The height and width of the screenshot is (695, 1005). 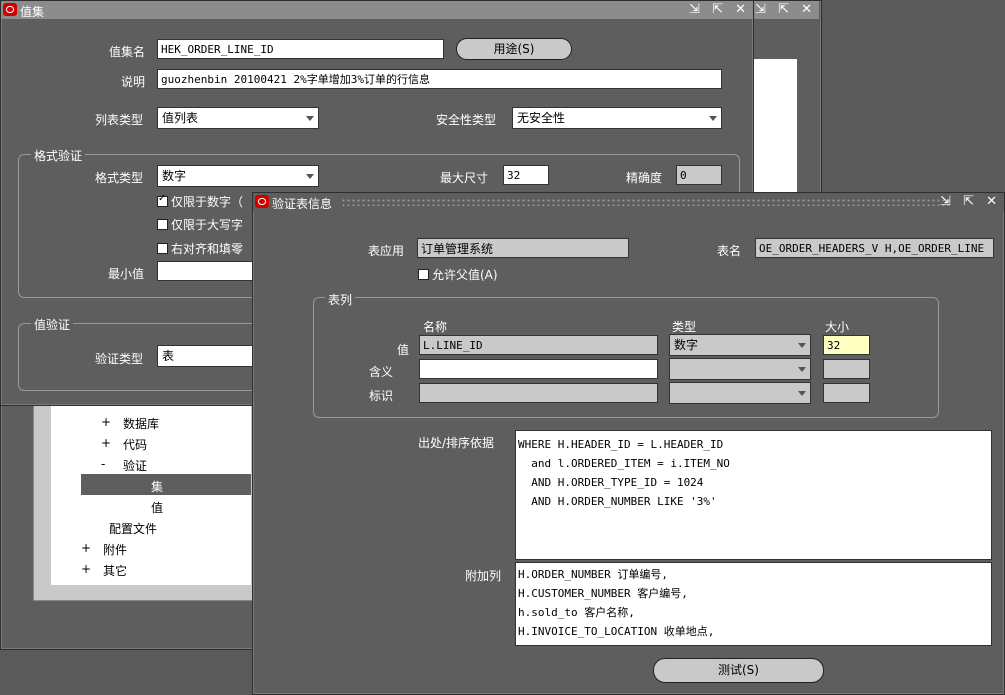 What do you see at coordinates (603, 593) in the screenshot?
I see `extra-line: H.CUSTOMER_NUMBER 客户编号,` at bounding box center [603, 593].